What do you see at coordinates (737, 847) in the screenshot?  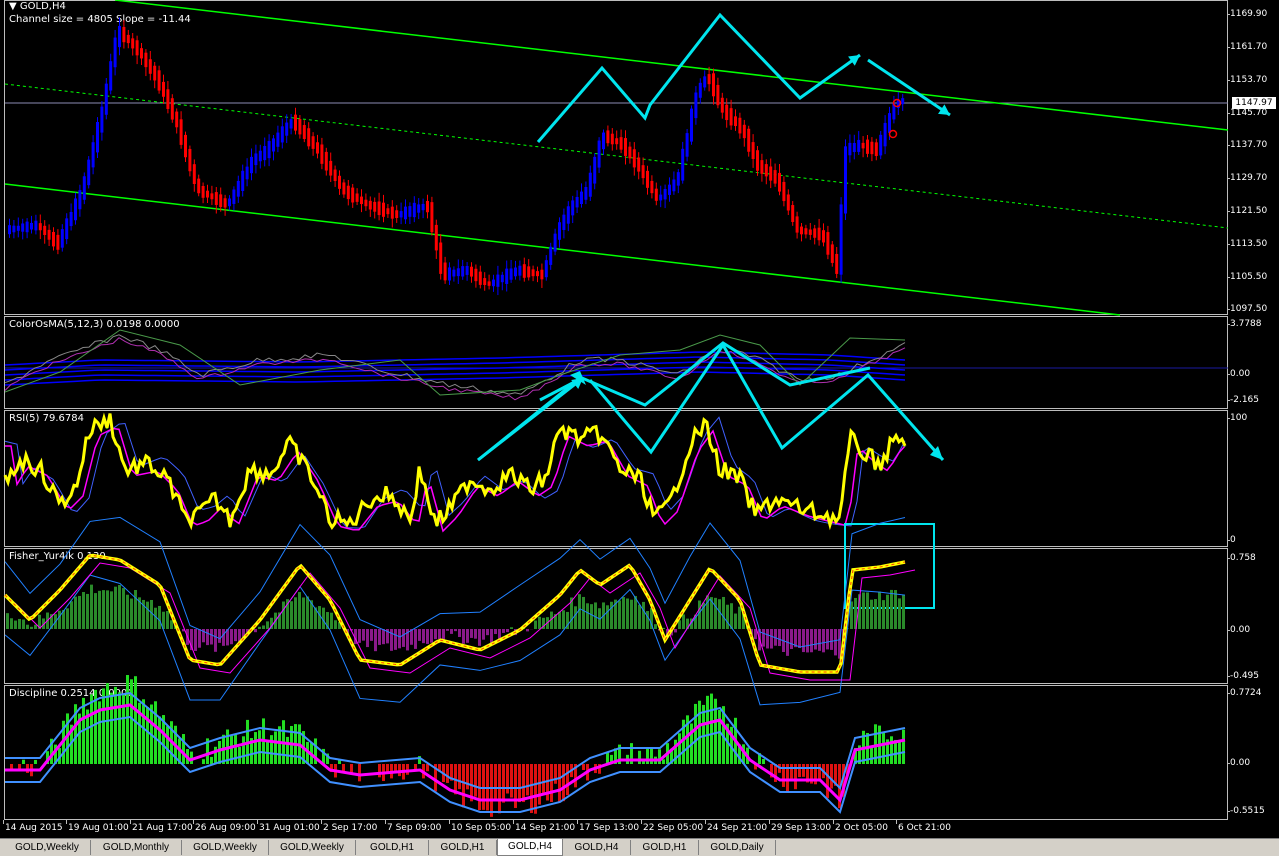 I see `tab-gold-daily: GOLD,Daily` at bounding box center [737, 847].